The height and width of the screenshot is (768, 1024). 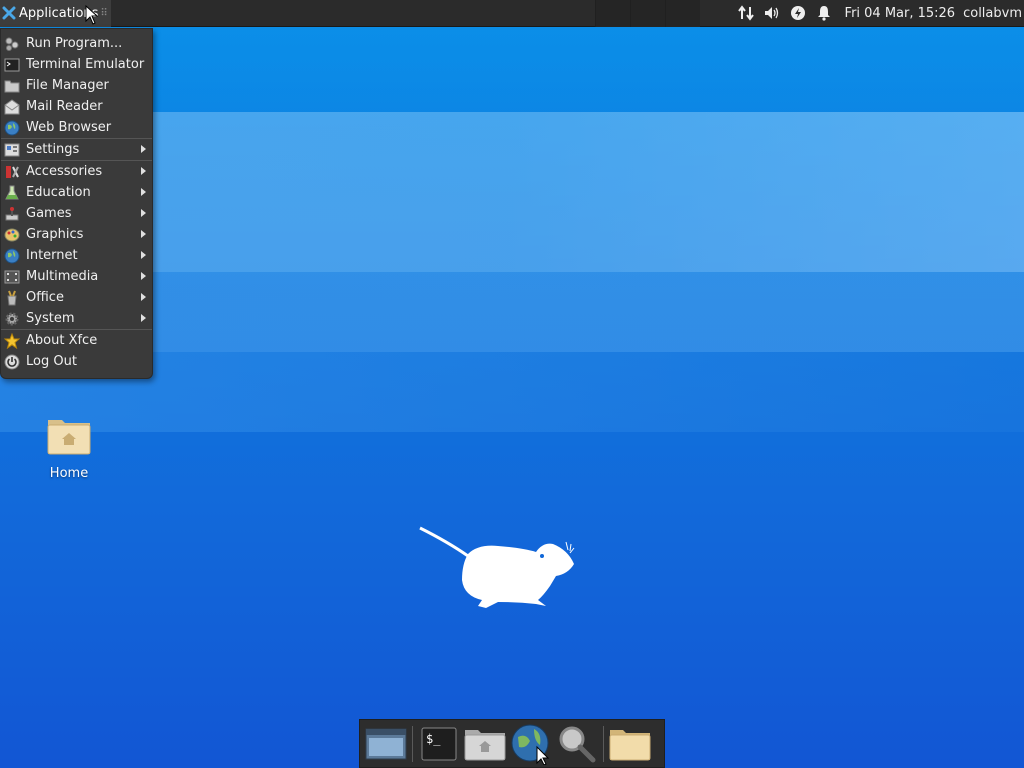 I want to click on menu-item-internet: Internet, so click(x=76, y=255).